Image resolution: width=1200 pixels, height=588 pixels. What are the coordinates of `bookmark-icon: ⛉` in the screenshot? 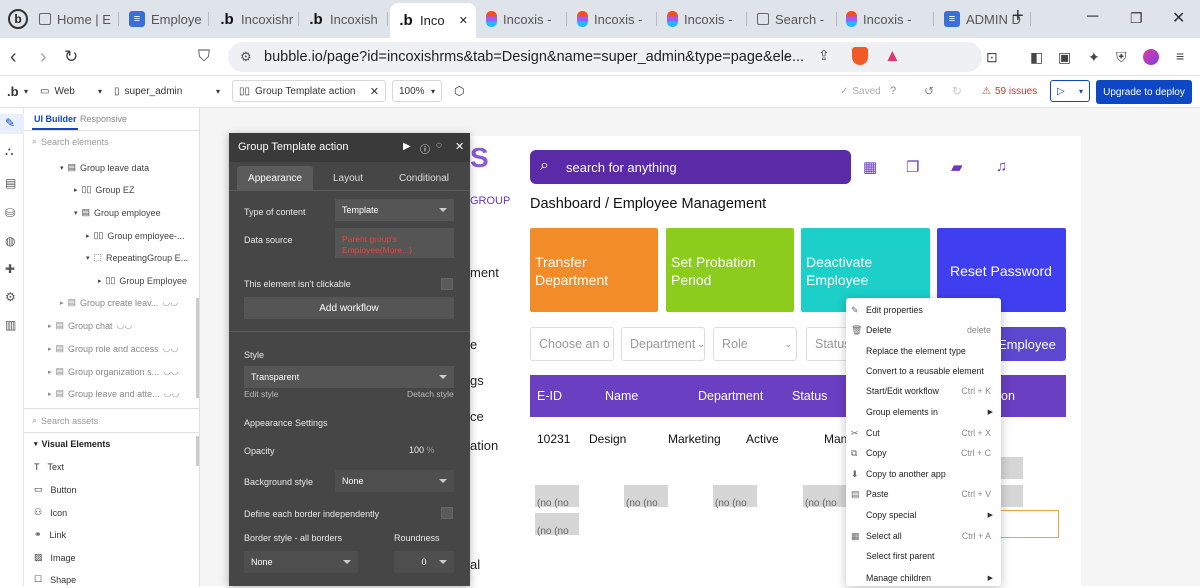 It's located at (204, 57).